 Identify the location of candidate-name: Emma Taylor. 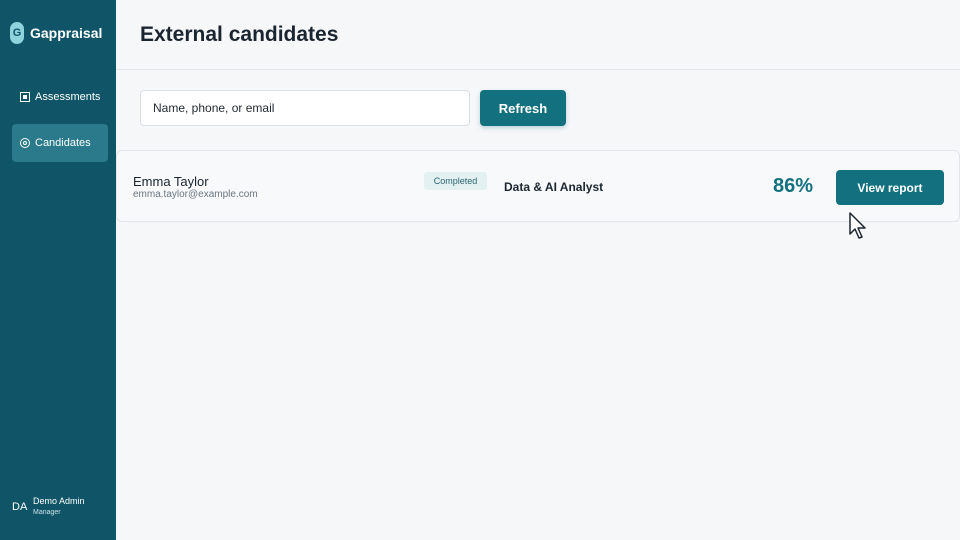
(171, 181).